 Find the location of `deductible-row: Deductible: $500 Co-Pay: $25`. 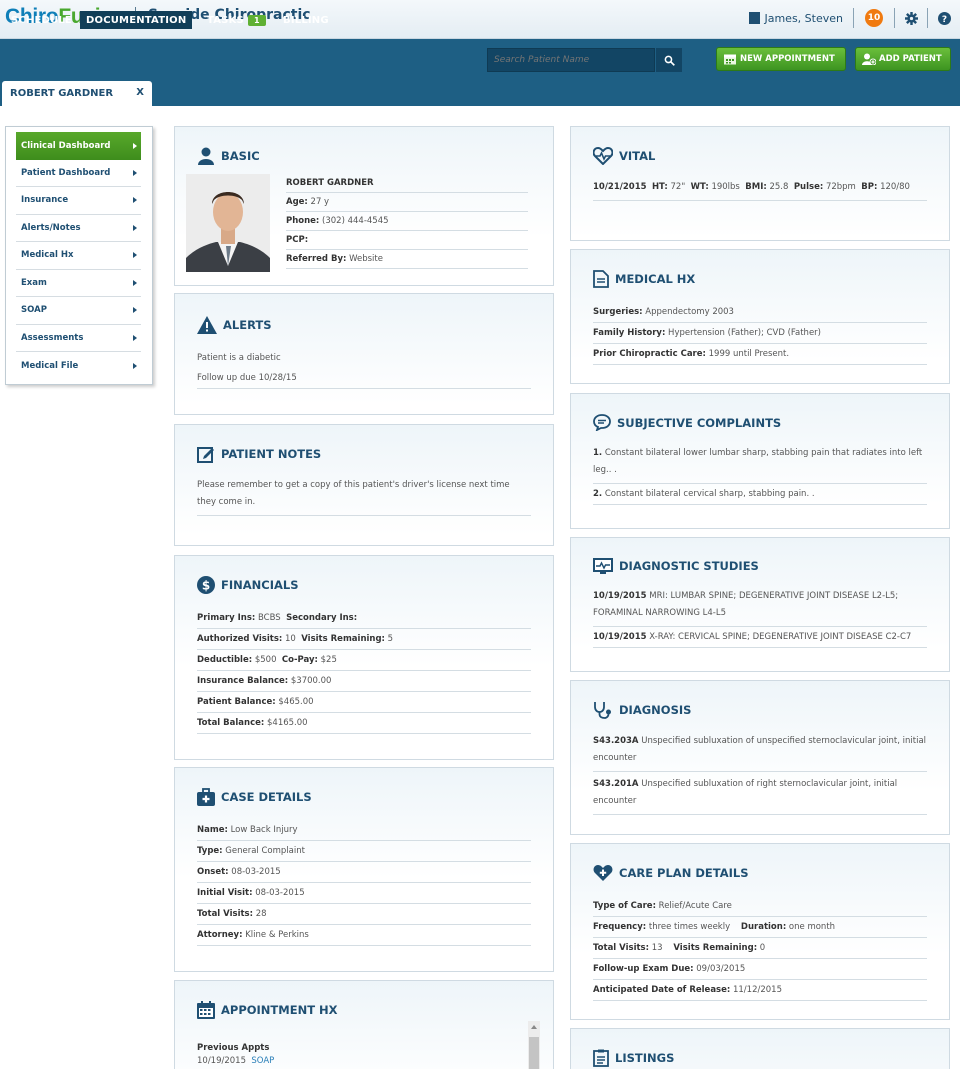

deductible-row: Deductible: $500 Co-Pay: $25 is located at coordinates (364, 660).